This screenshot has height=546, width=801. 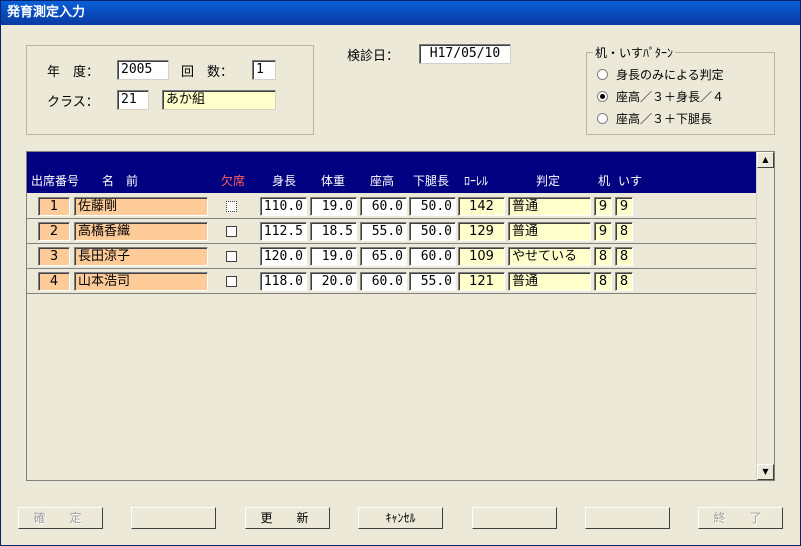 What do you see at coordinates (283, 206) in the screenshot?
I see `height-input: 110.0` at bounding box center [283, 206].